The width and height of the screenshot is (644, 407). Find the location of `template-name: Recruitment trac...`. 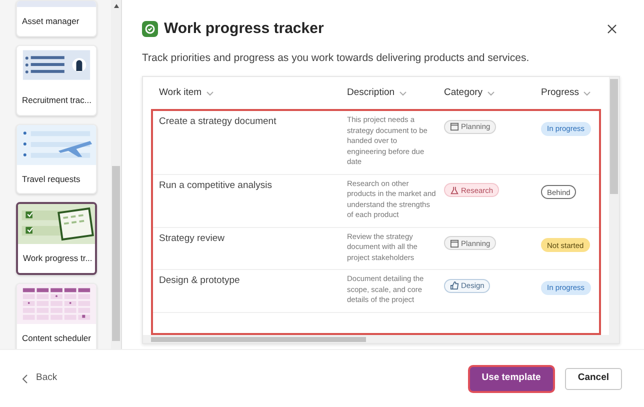

template-name: Recruitment trac... is located at coordinates (56, 100).